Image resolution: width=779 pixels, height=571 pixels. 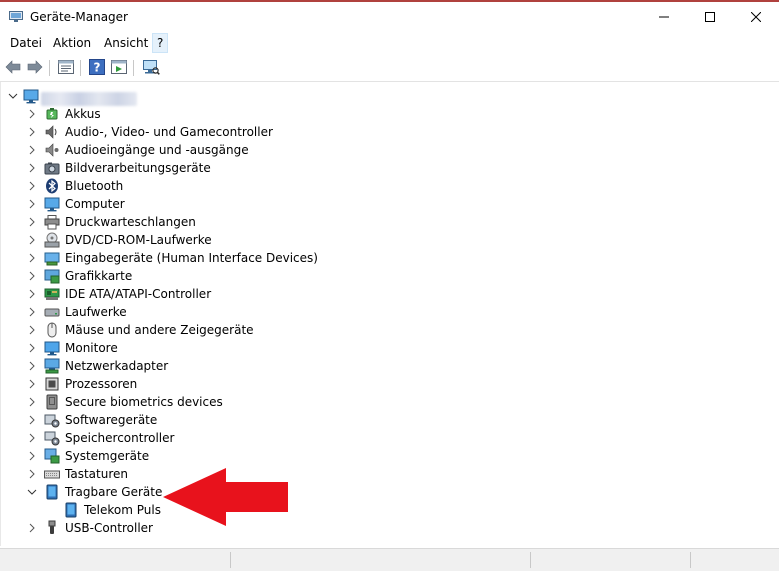 I want to click on update-driver-button, so click(x=119, y=68).